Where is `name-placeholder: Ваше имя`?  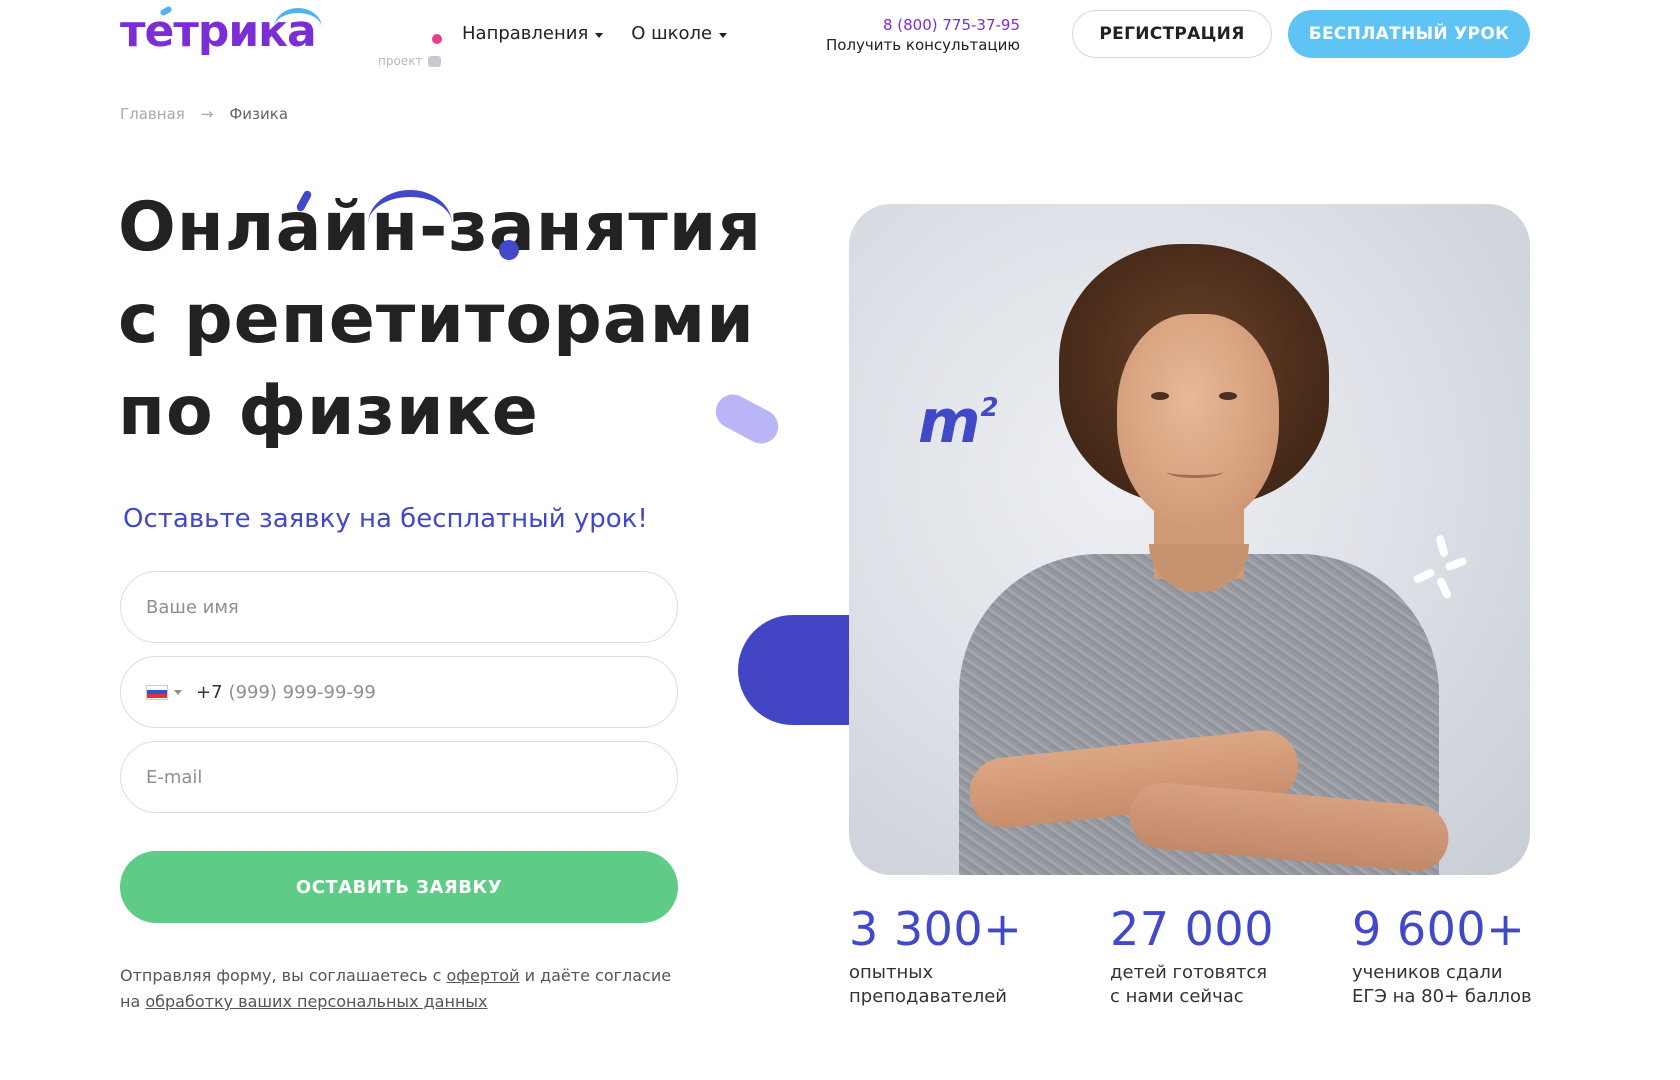 name-placeholder: Ваше имя is located at coordinates (192, 607).